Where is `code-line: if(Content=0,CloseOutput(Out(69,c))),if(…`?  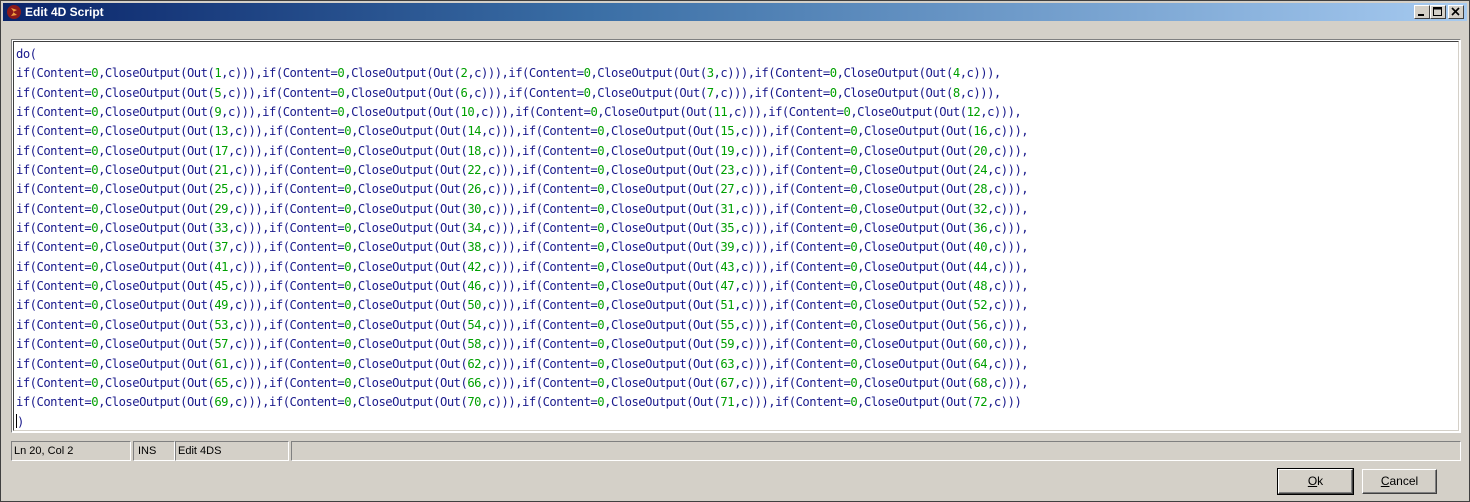
code-line: if(Content=0,CloseOutput(Out(69,c))),if(… is located at coordinates (519, 402).